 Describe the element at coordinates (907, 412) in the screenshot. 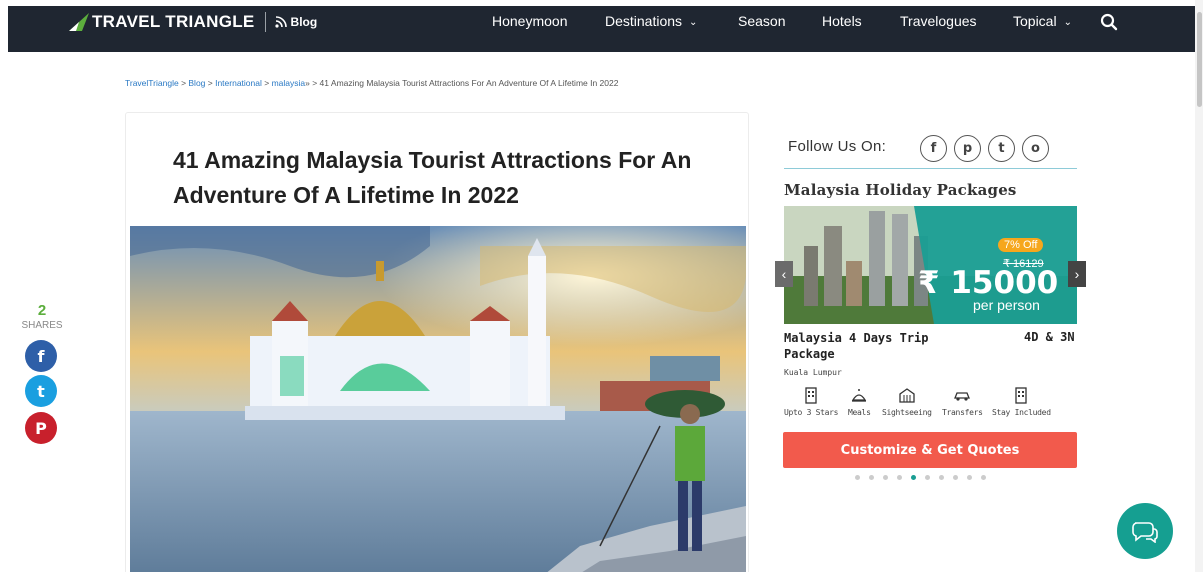

I see `feature-label: Sightseeing` at that location.